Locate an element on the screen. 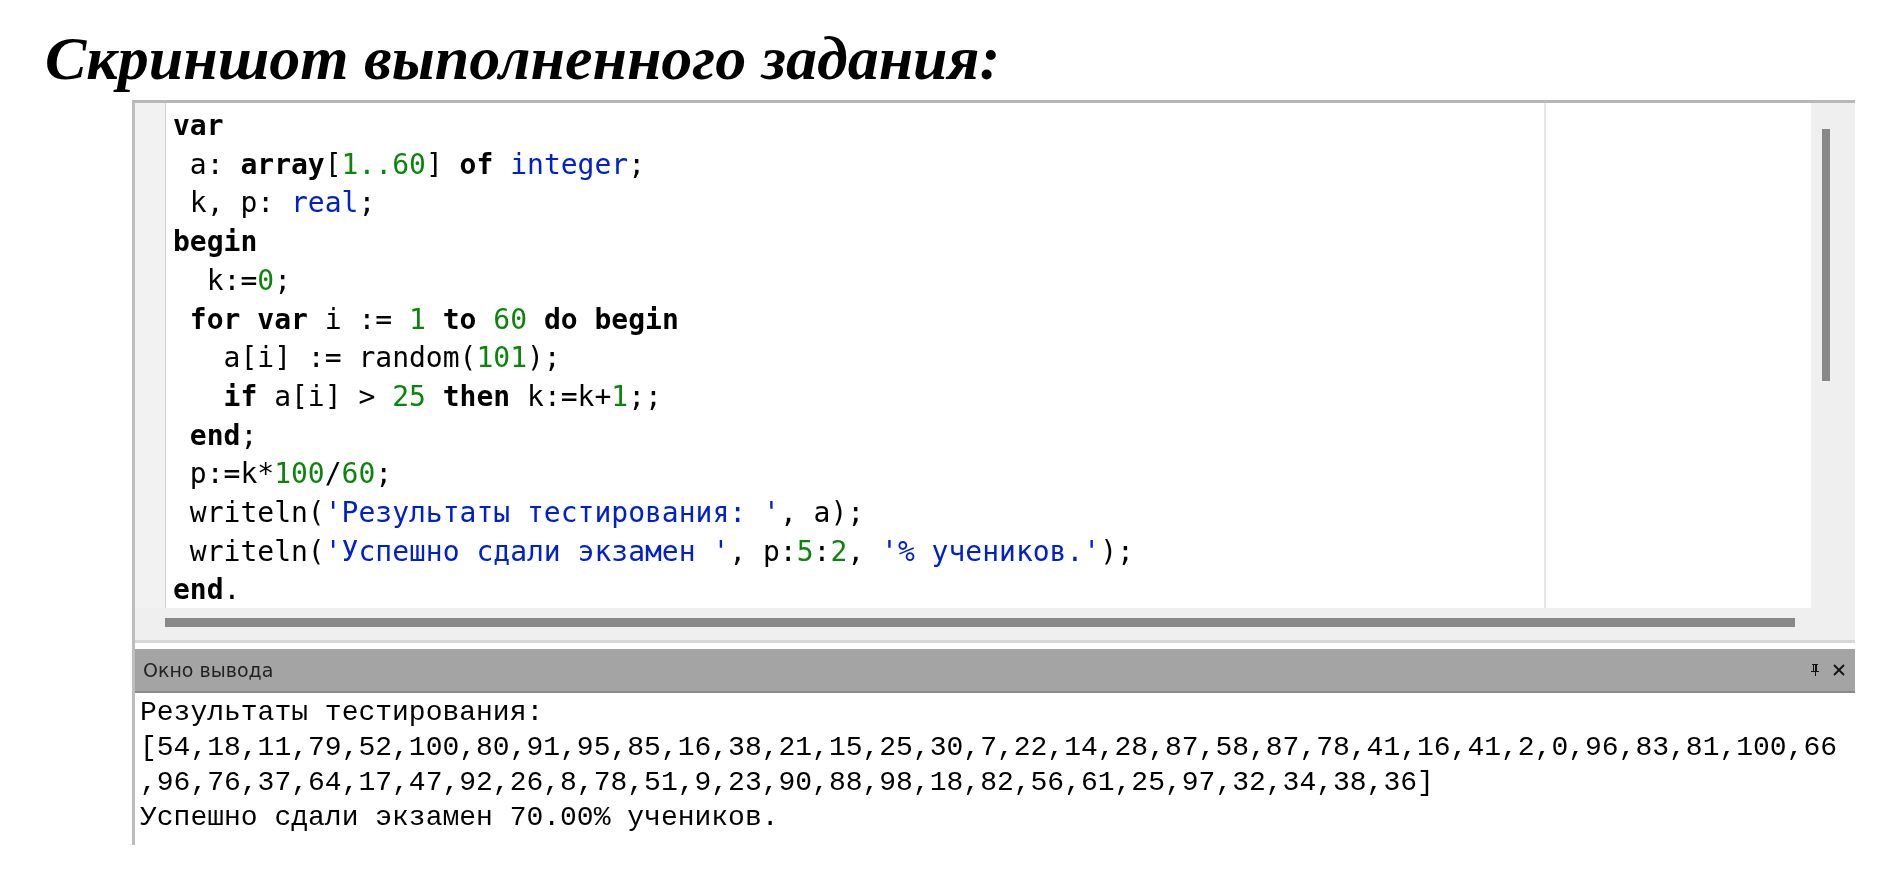 This screenshot has height=887, width=1904. output-line: Результаты тестирования: is located at coordinates (342, 713).